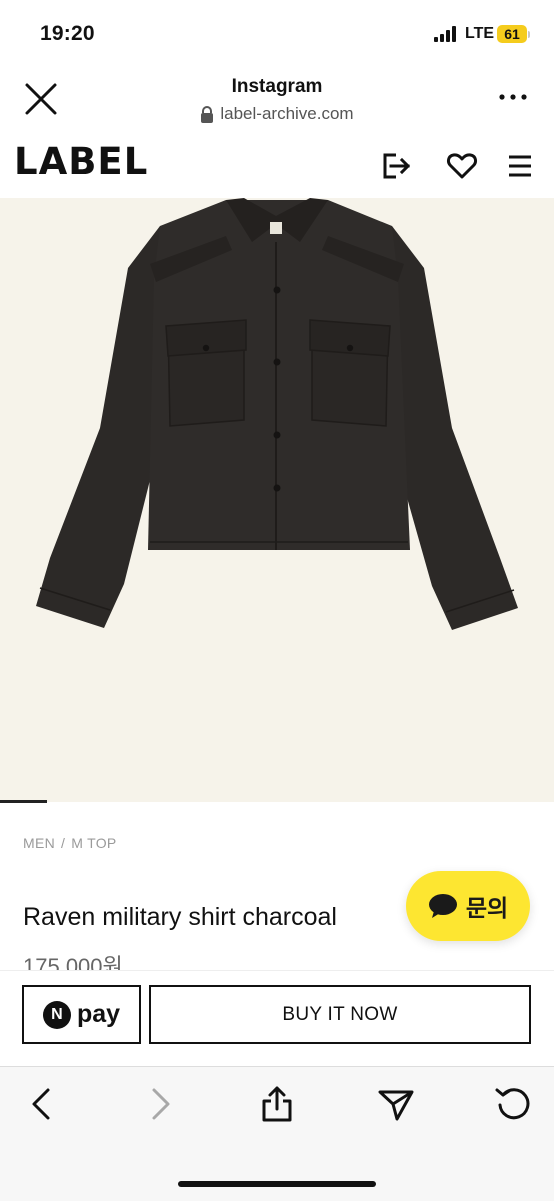 The image size is (554, 1201). What do you see at coordinates (487, 908) in the screenshot?
I see `inquiry-label: 문의` at bounding box center [487, 908].